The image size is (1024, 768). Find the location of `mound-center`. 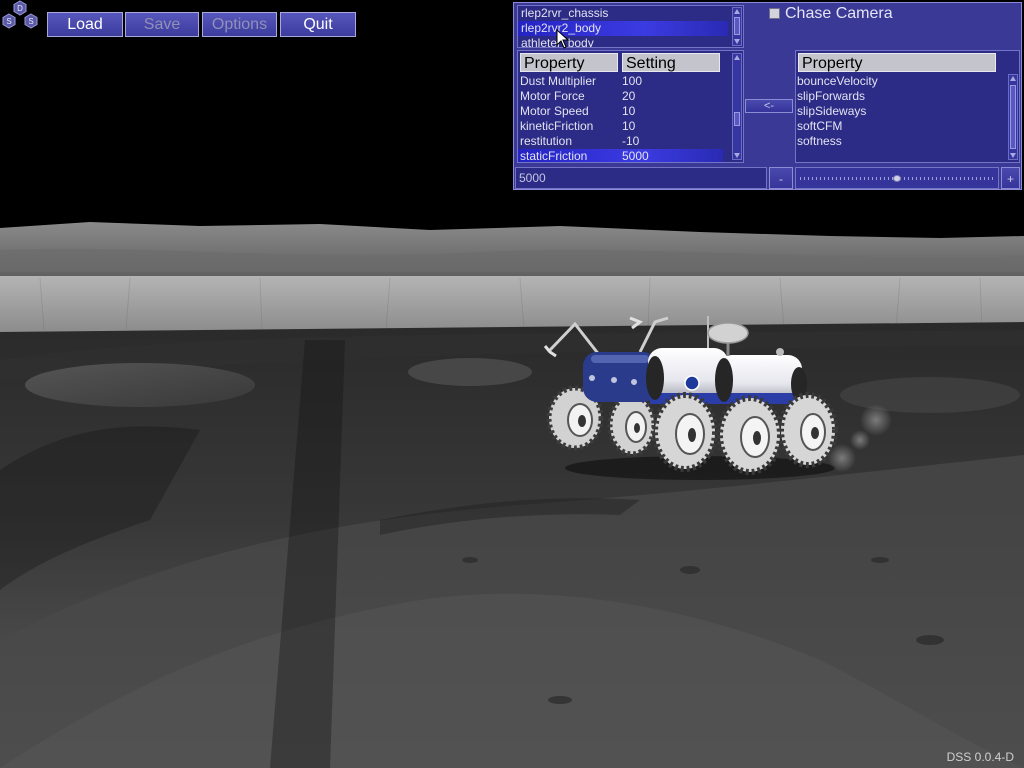

mound-center is located at coordinates (470, 372).